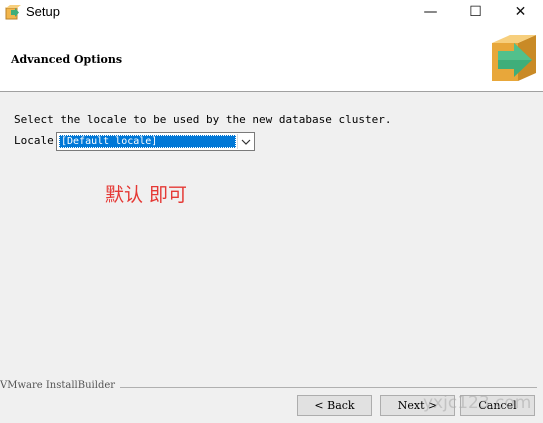  I want to click on chevron-down-icon, so click(245, 141).